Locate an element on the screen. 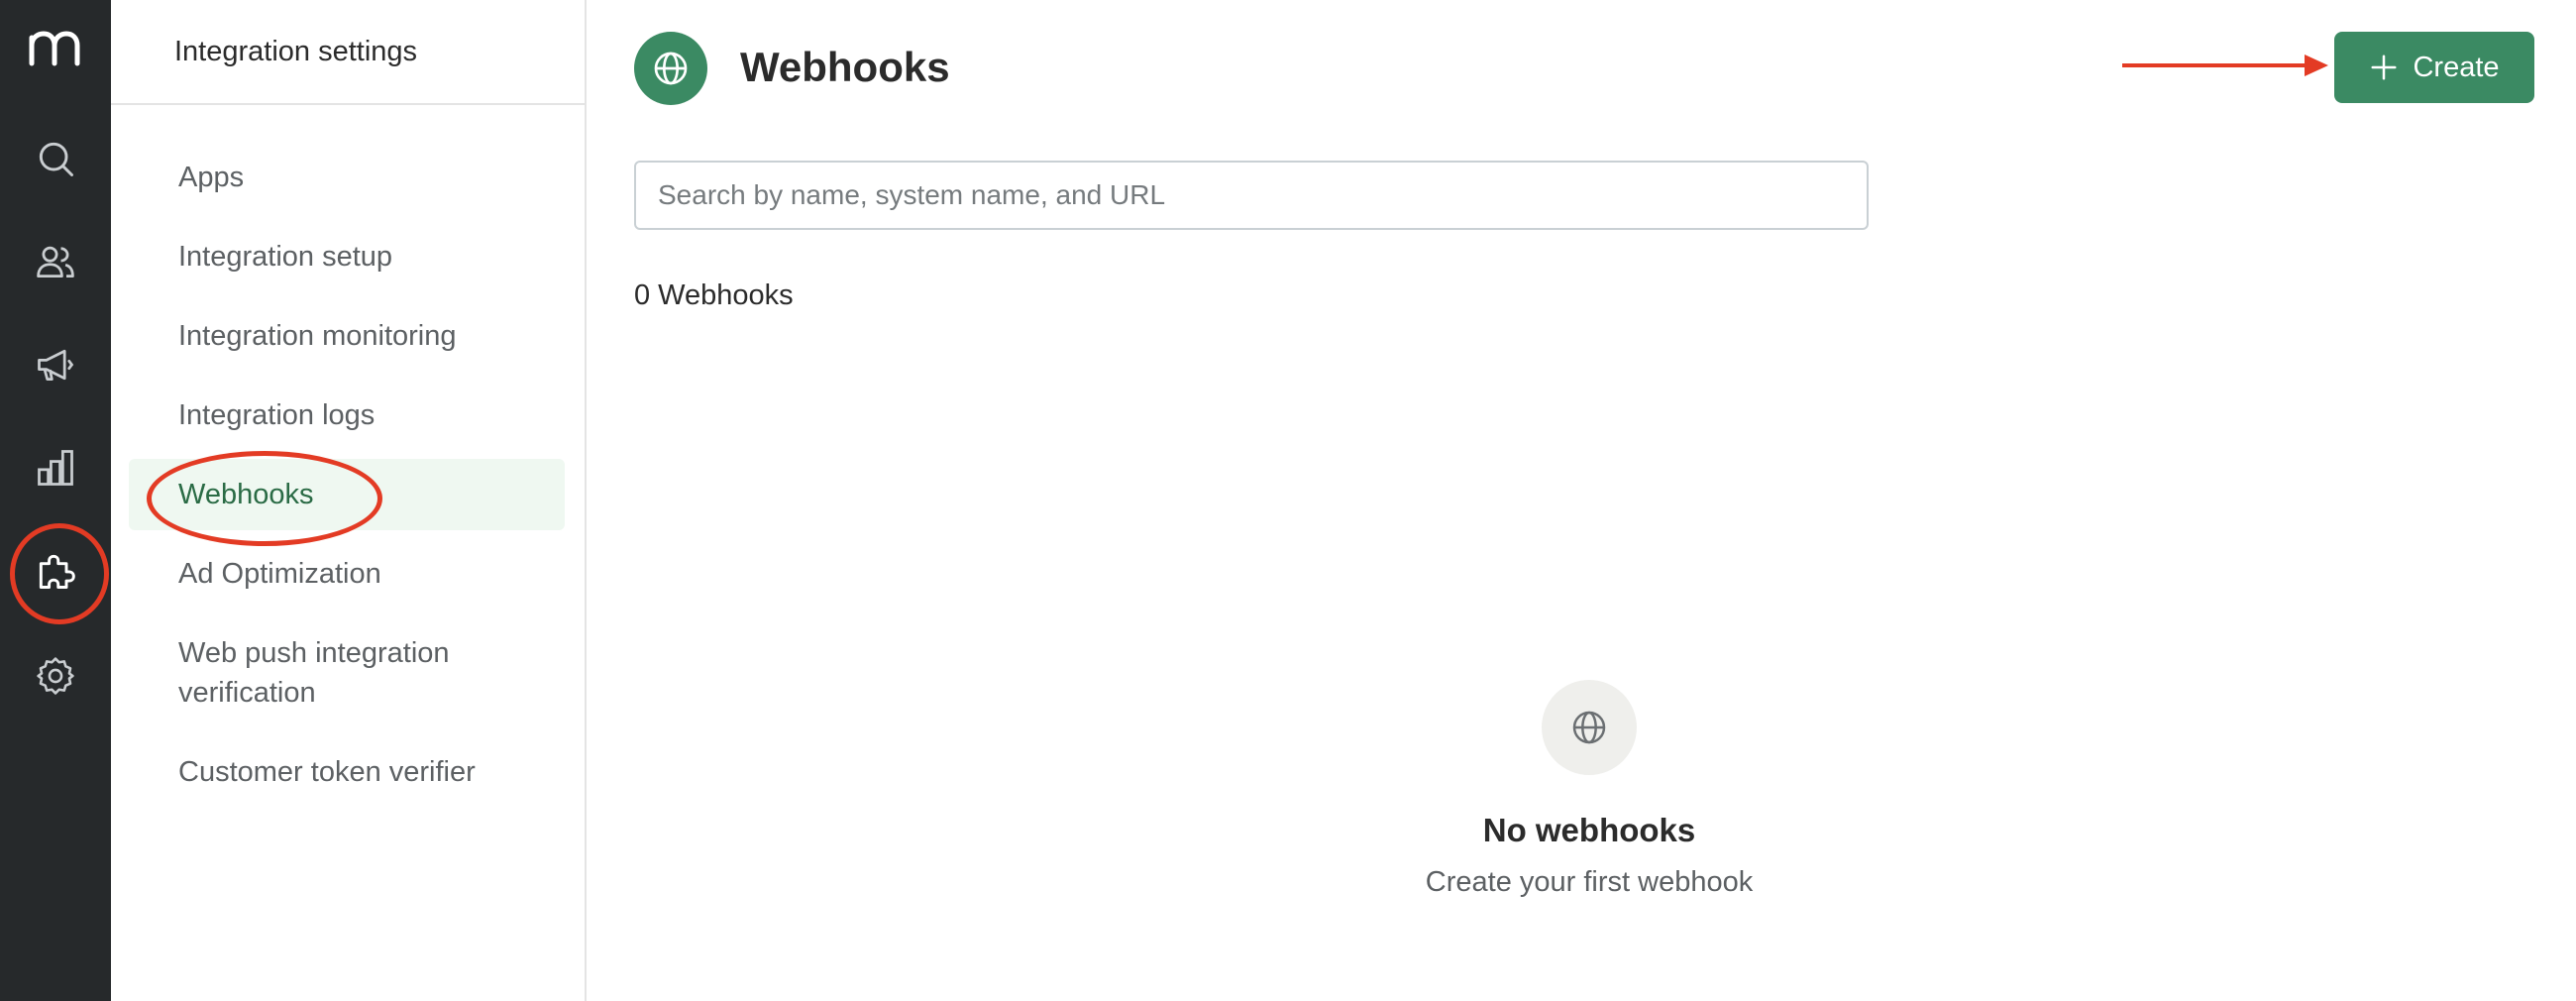 The image size is (2576, 1001). sidebar-item-label: Integration setup is located at coordinates (285, 257).